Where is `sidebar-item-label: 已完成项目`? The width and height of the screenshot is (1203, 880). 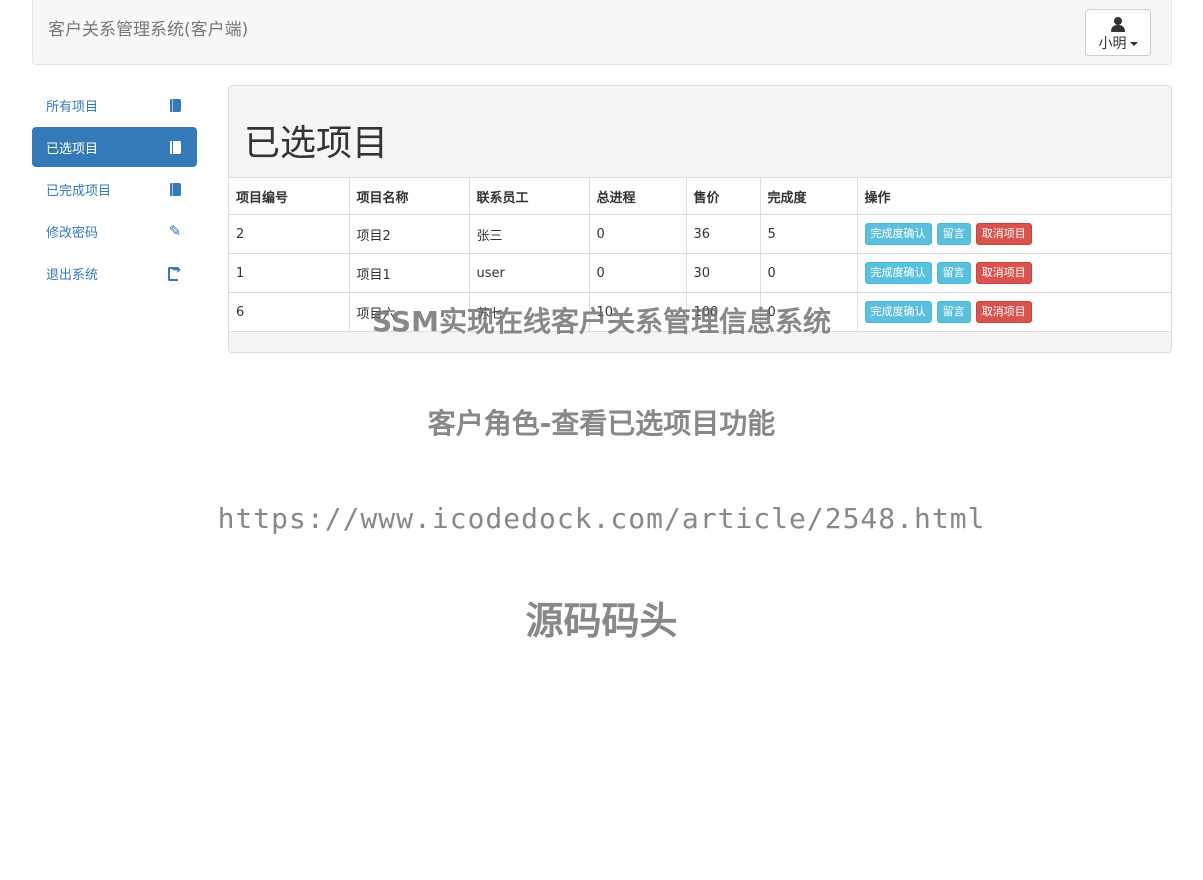
sidebar-item-label: 已完成项目 is located at coordinates (79, 191).